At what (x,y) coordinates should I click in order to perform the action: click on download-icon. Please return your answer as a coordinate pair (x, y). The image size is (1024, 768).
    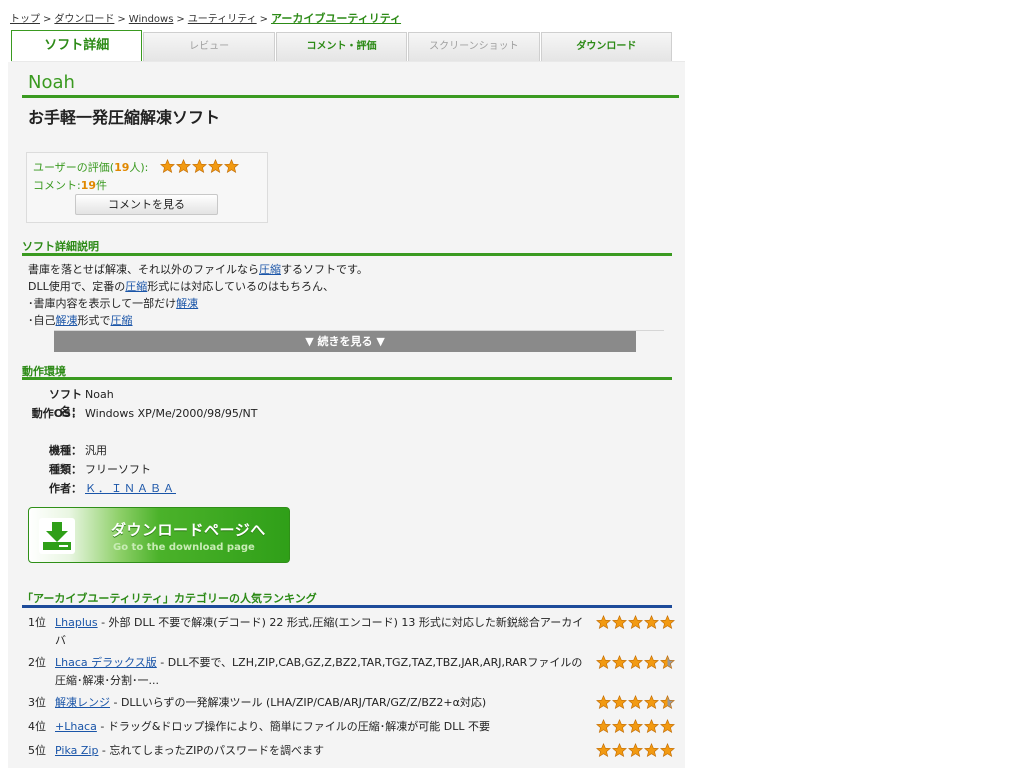
    Looking at the image, I should click on (57, 536).